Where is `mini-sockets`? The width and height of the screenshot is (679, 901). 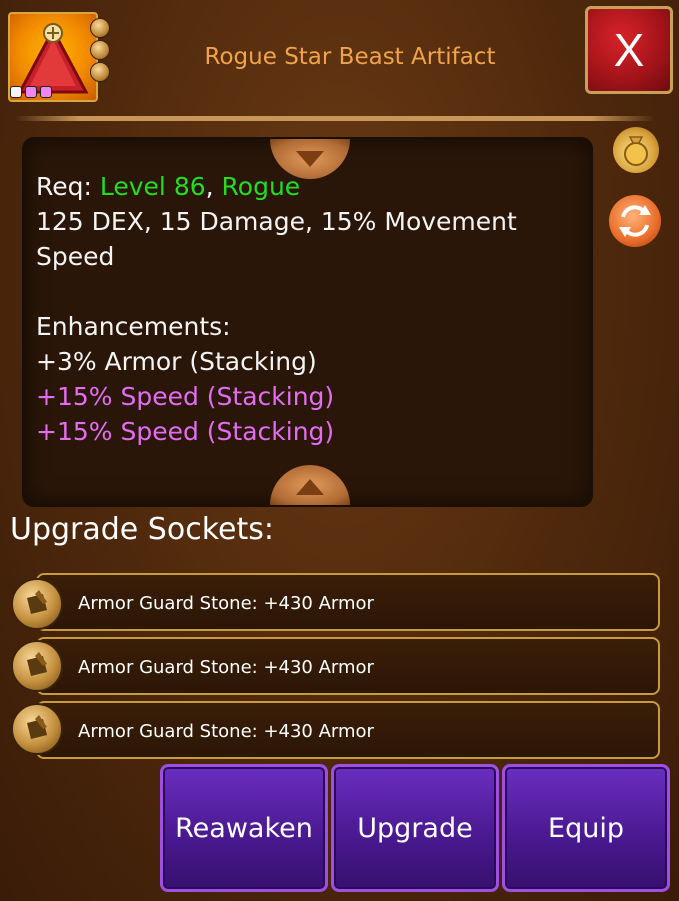
mini-sockets is located at coordinates (100, 50).